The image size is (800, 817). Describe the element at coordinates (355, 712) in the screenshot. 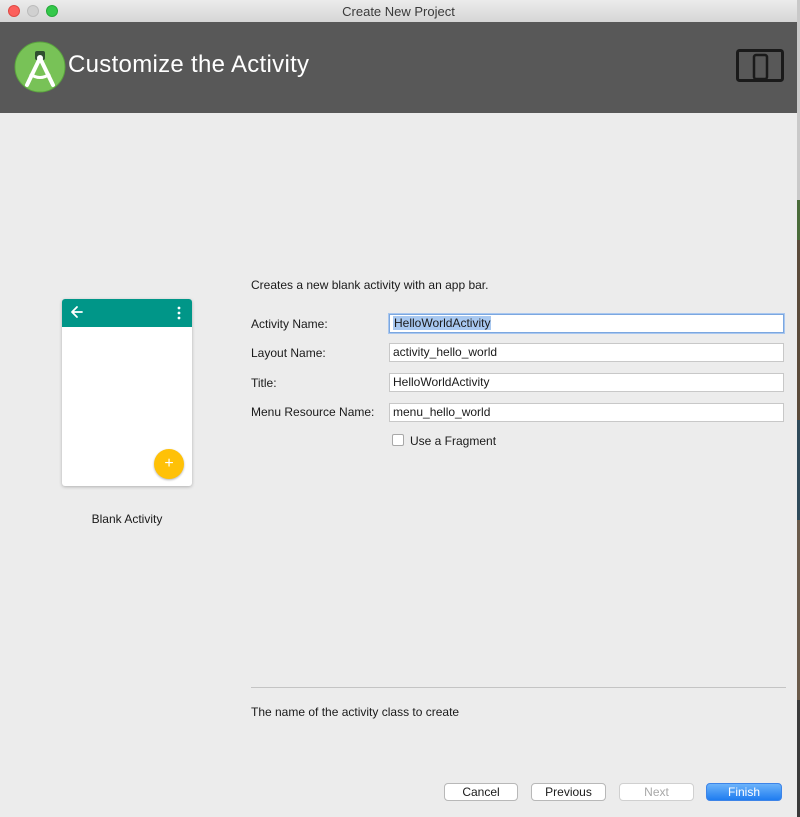

I see `field-help-text: The name of the activity class to create` at that location.